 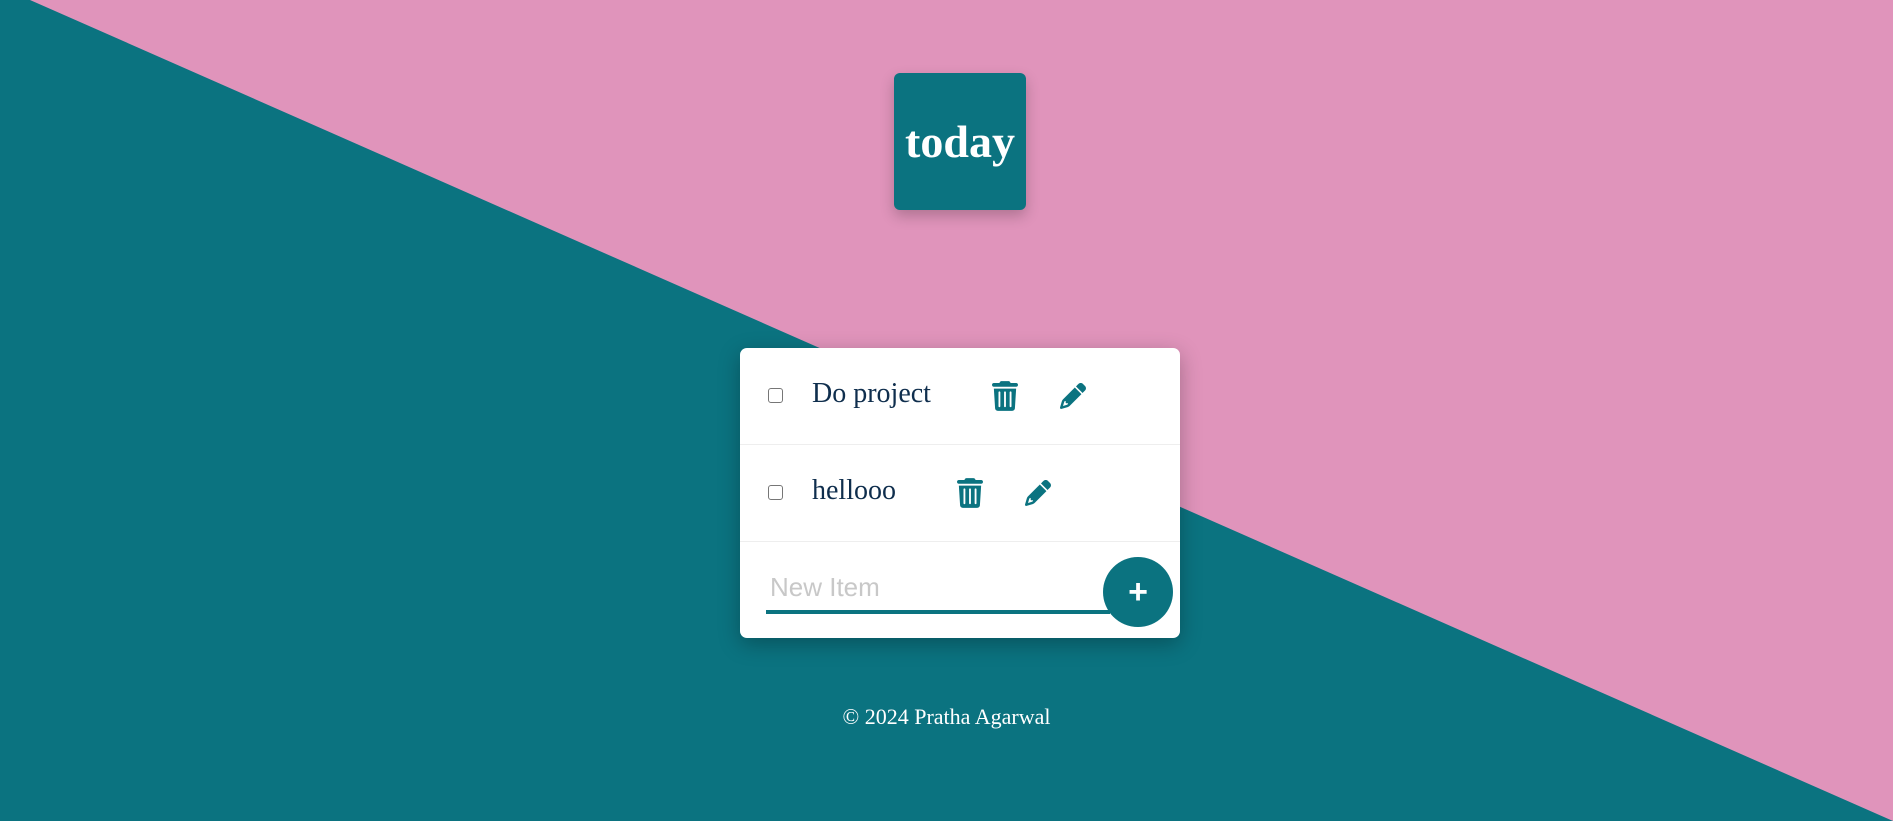 What do you see at coordinates (946, 716) in the screenshot?
I see `footer-copyright: © 2024 Pratha Agarwal` at bounding box center [946, 716].